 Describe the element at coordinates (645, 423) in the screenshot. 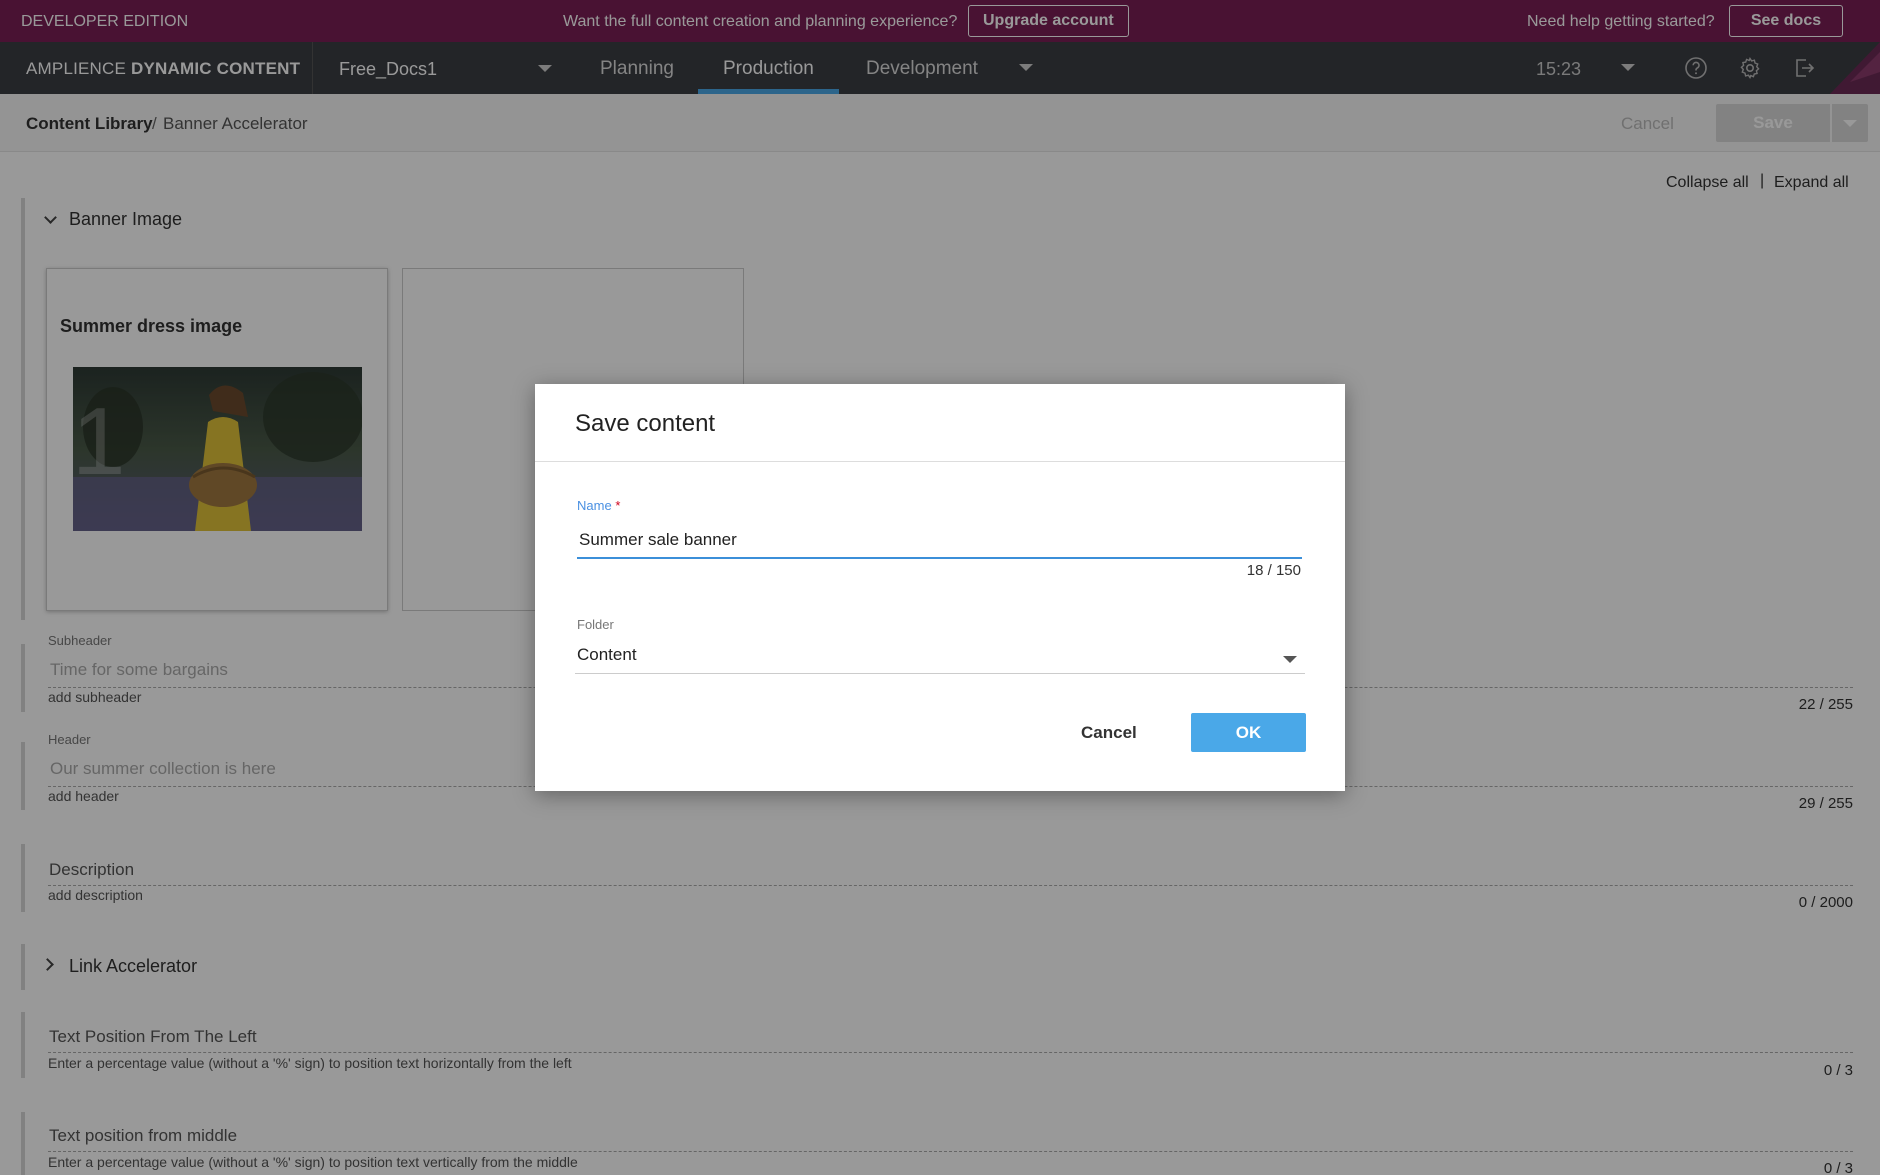

I see `dialog-title: Save content` at that location.